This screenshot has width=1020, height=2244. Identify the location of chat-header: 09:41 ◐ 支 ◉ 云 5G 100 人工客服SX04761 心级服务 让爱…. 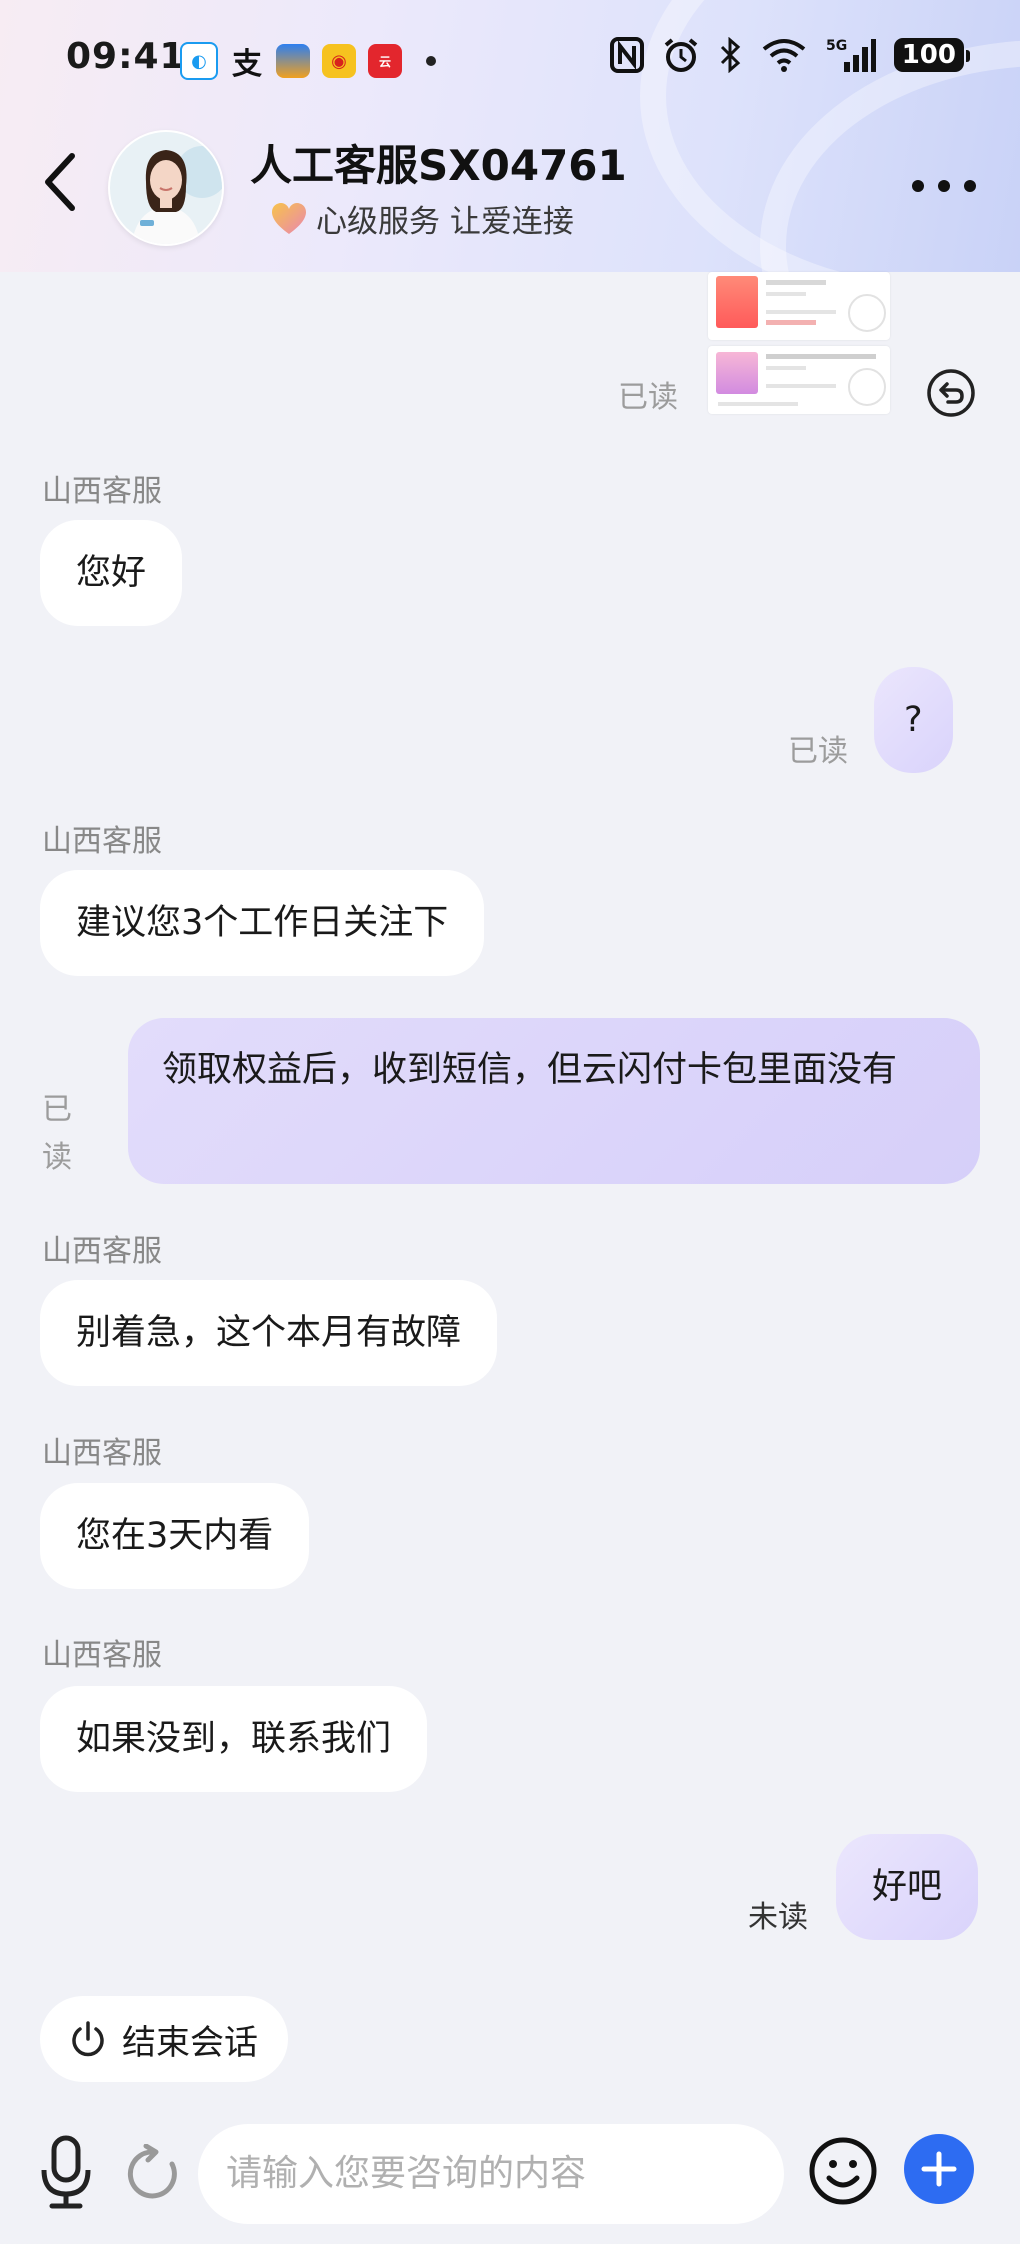
(510, 136).